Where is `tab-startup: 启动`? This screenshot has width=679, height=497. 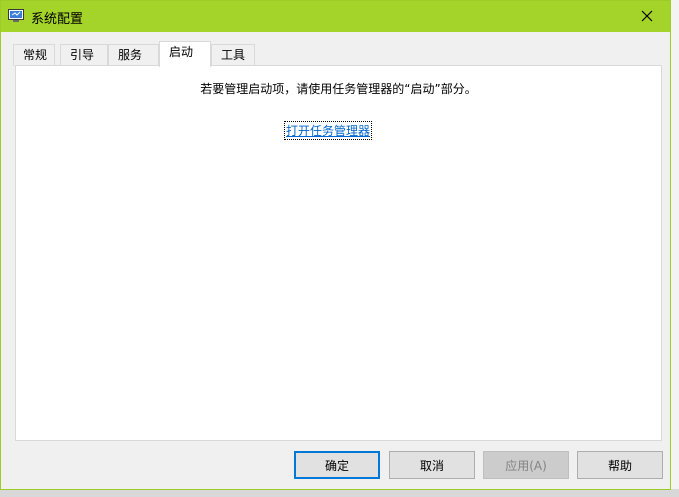
tab-startup: 启动 is located at coordinates (185, 54).